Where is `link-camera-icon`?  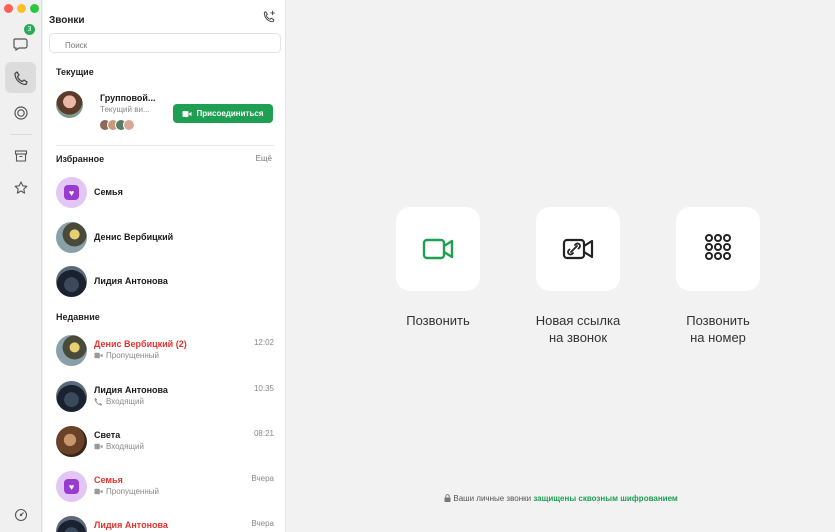 link-camera-icon is located at coordinates (578, 249).